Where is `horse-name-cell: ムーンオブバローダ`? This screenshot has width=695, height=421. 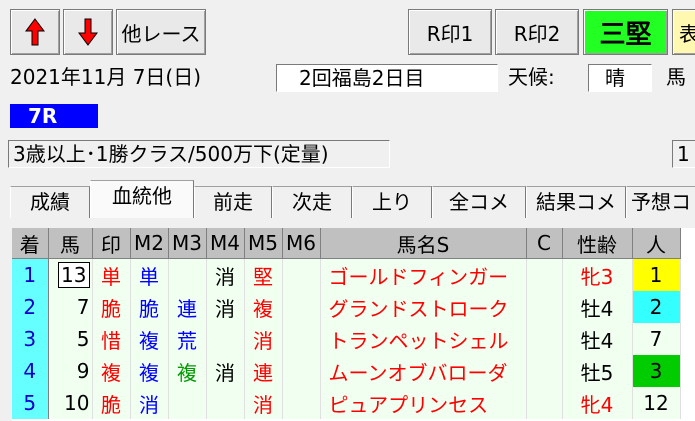 horse-name-cell: ムーンオブバローダ is located at coordinates (423, 371).